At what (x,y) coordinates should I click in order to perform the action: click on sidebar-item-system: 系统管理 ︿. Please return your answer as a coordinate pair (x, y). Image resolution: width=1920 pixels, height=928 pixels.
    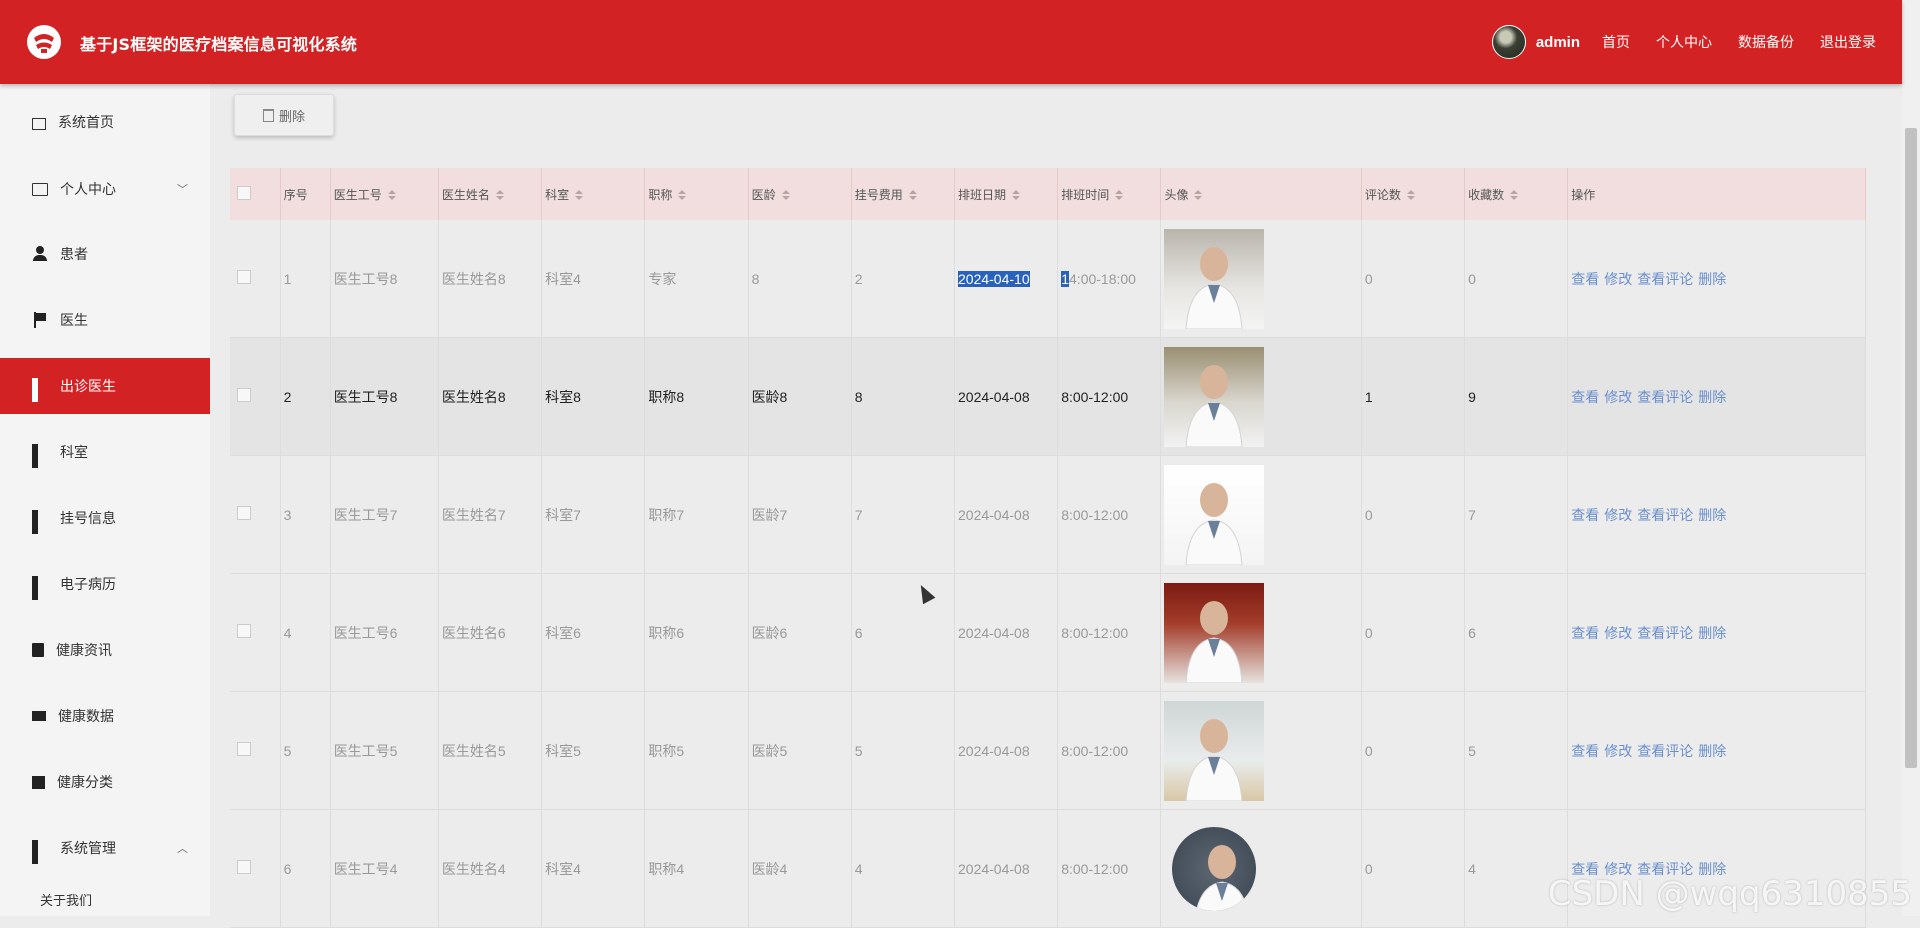
    Looking at the image, I should click on (105, 848).